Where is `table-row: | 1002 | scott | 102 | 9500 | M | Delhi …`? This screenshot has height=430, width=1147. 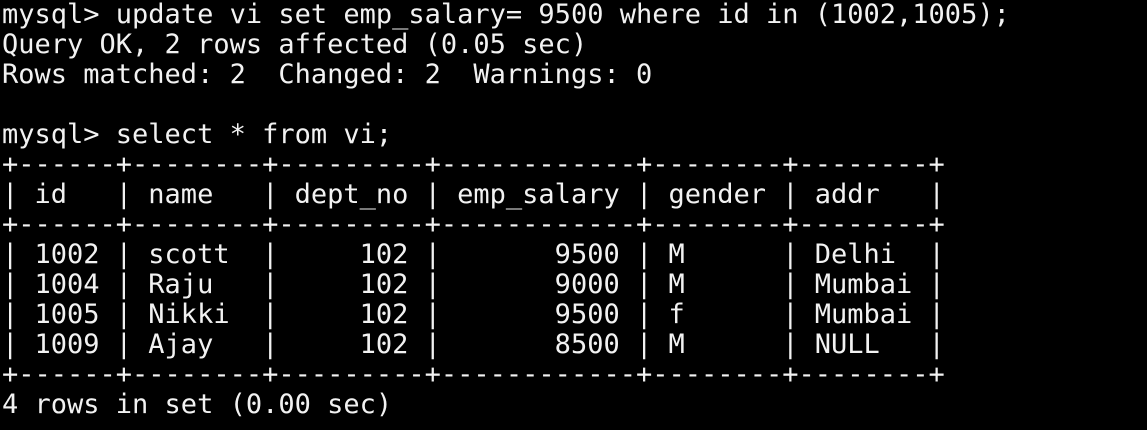 table-row: | 1002 | scott | 102 | 9500 | M | Delhi … is located at coordinates (473, 254).